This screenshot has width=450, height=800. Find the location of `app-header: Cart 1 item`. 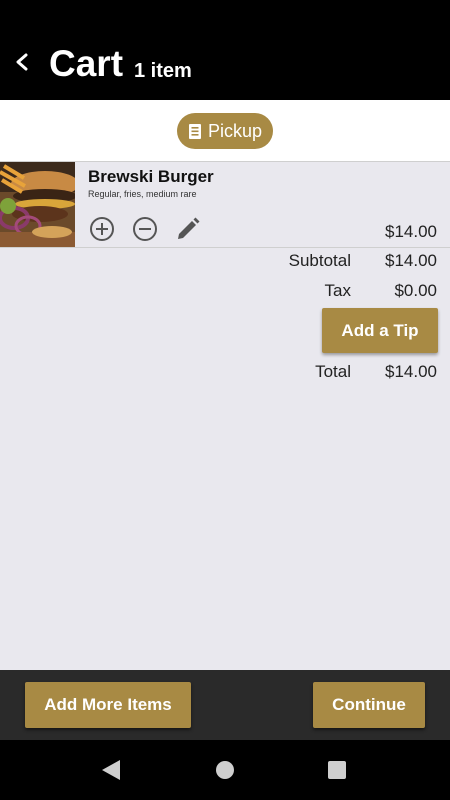

app-header: Cart 1 item is located at coordinates (225, 50).